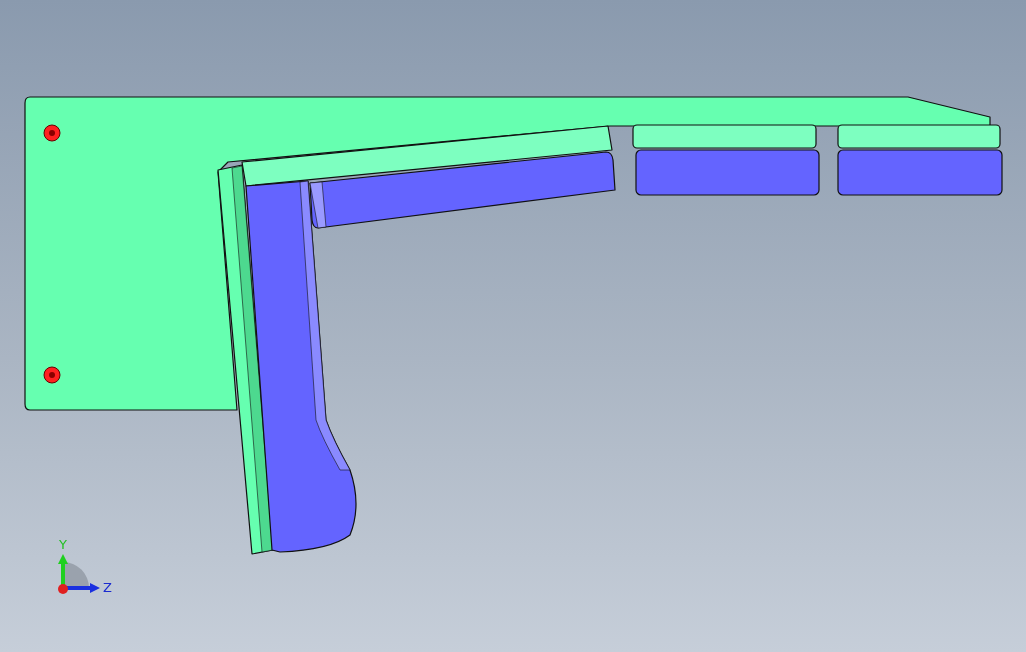 The width and height of the screenshot is (1026, 652). Describe the element at coordinates (76, 575) in the screenshot. I see `triad-quadrant-icon` at that location.